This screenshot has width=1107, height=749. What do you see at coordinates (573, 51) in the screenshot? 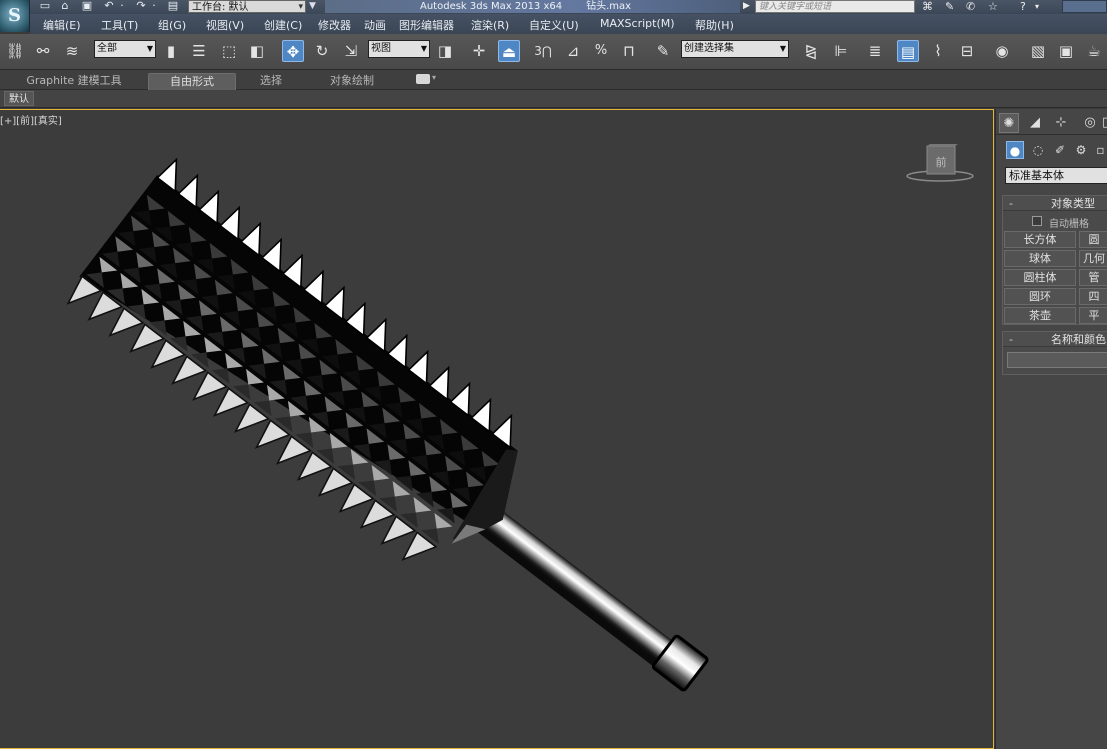
I see `angle-snap-icon: ⊿` at bounding box center [573, 51].